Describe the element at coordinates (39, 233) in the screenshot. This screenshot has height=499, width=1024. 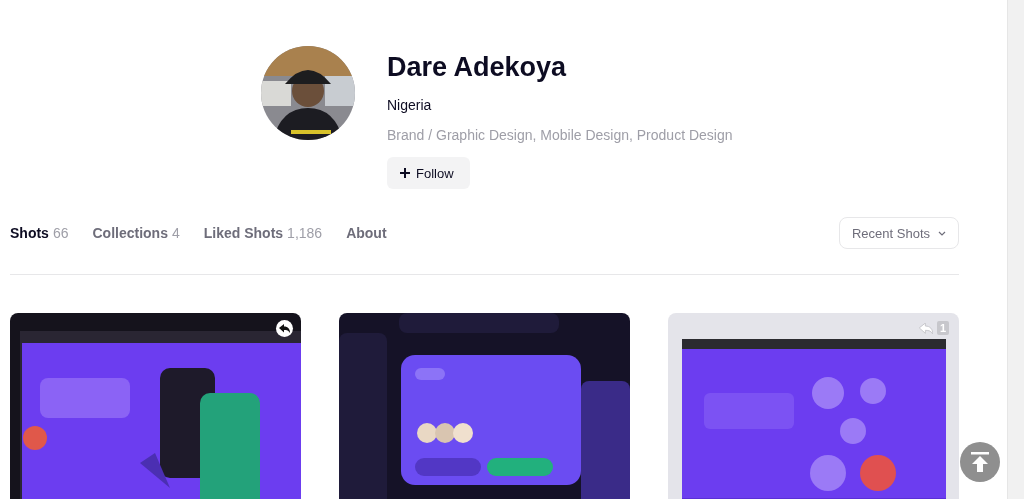
I see `tab: Shots 66` at that location.